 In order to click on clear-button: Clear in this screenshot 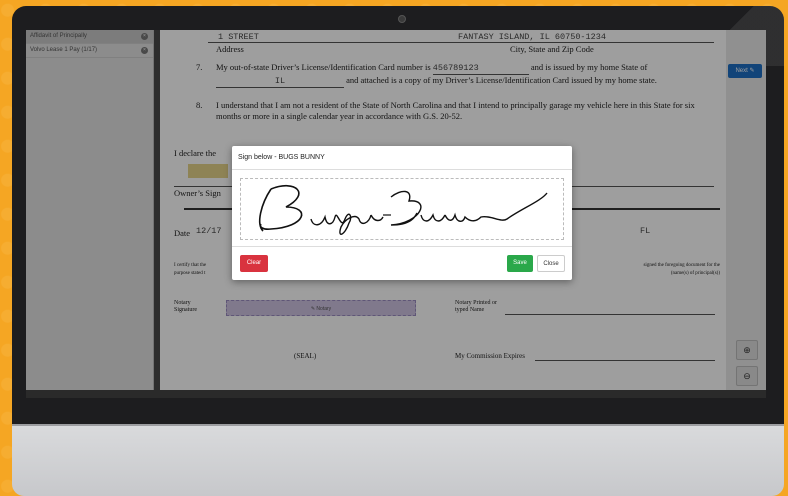, I will do `click(254, 263)`.